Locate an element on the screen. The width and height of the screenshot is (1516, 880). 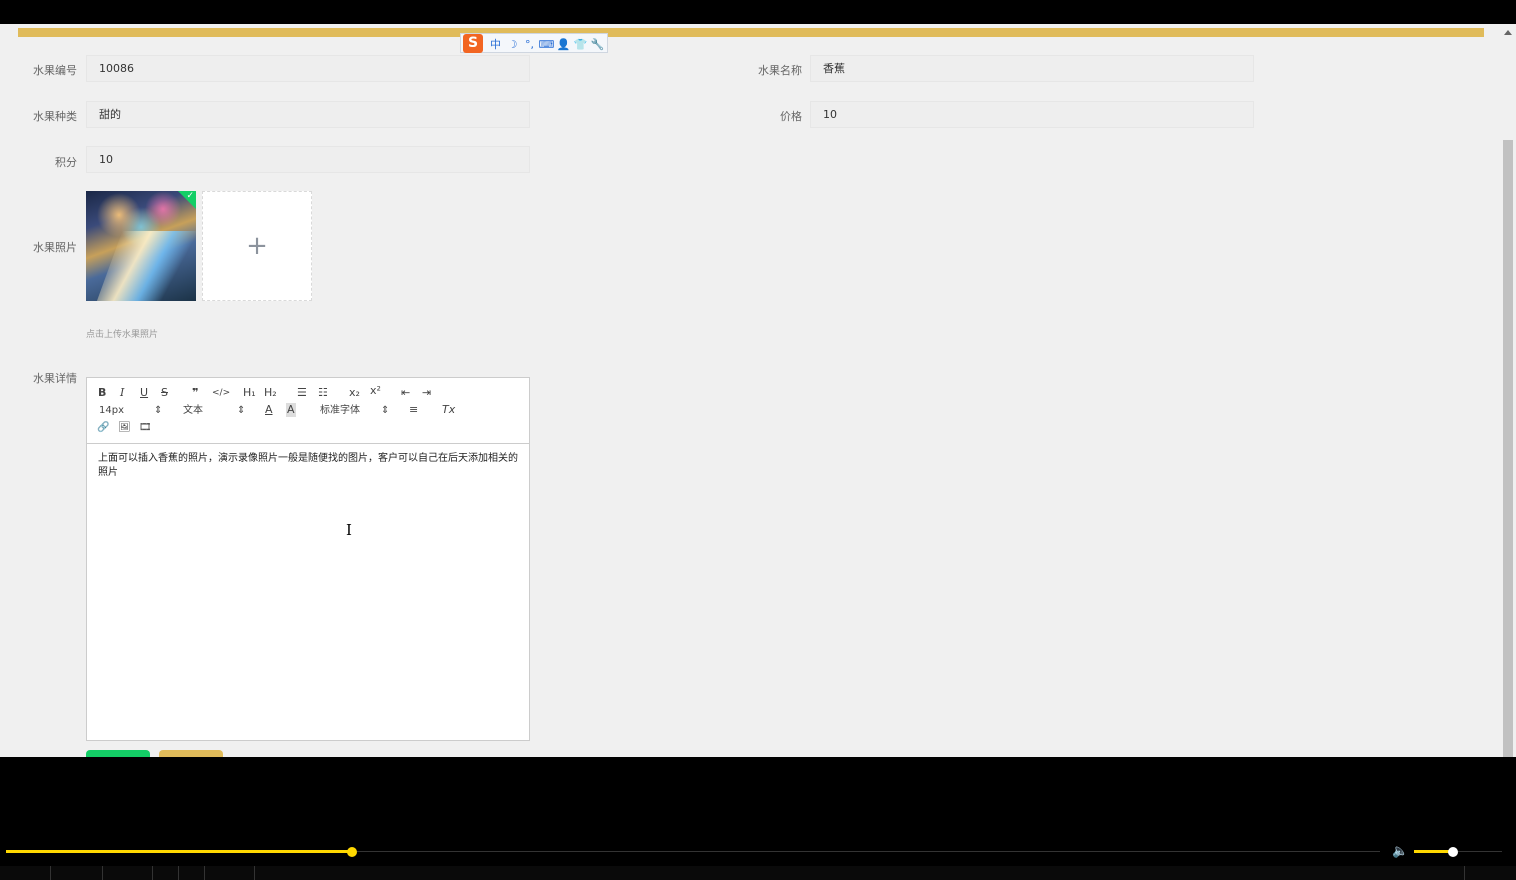
background-color-icon: A is located at coordinates (291, 410).